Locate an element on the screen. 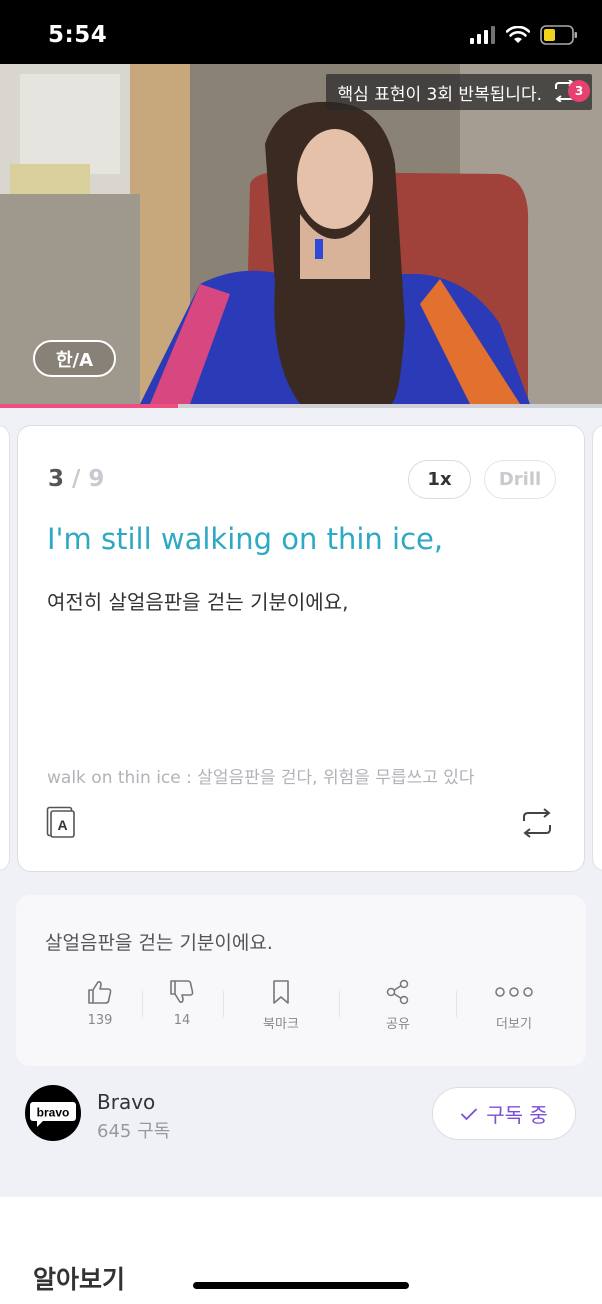  home-indicator is located at coordinates (301, 1285).